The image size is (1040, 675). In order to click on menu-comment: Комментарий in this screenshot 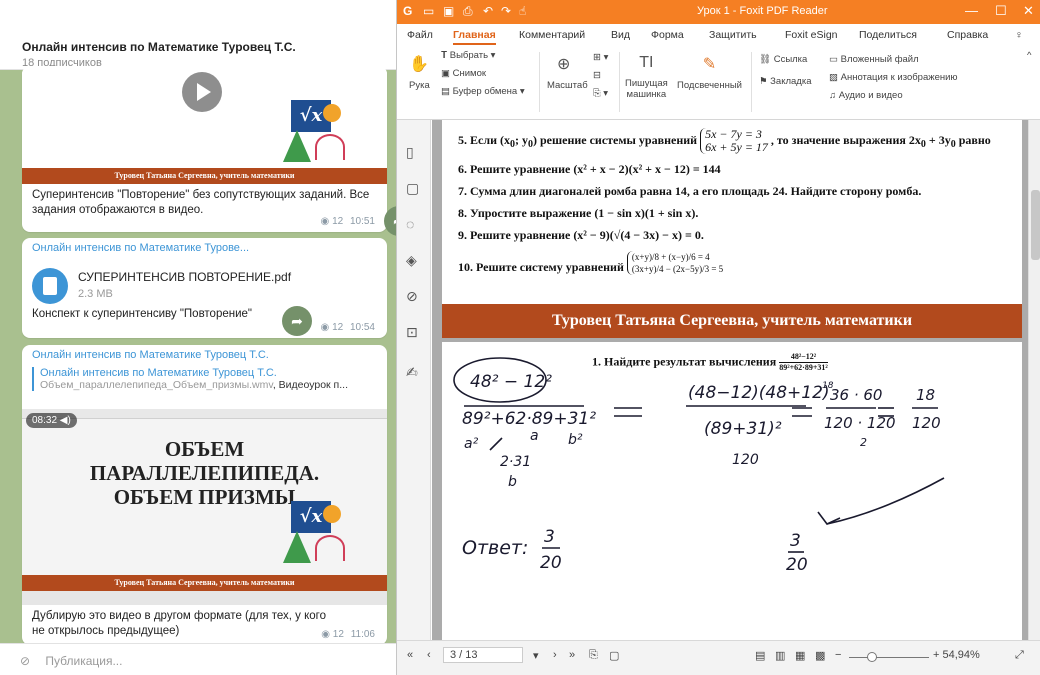, I will do `click(552, 35)`.